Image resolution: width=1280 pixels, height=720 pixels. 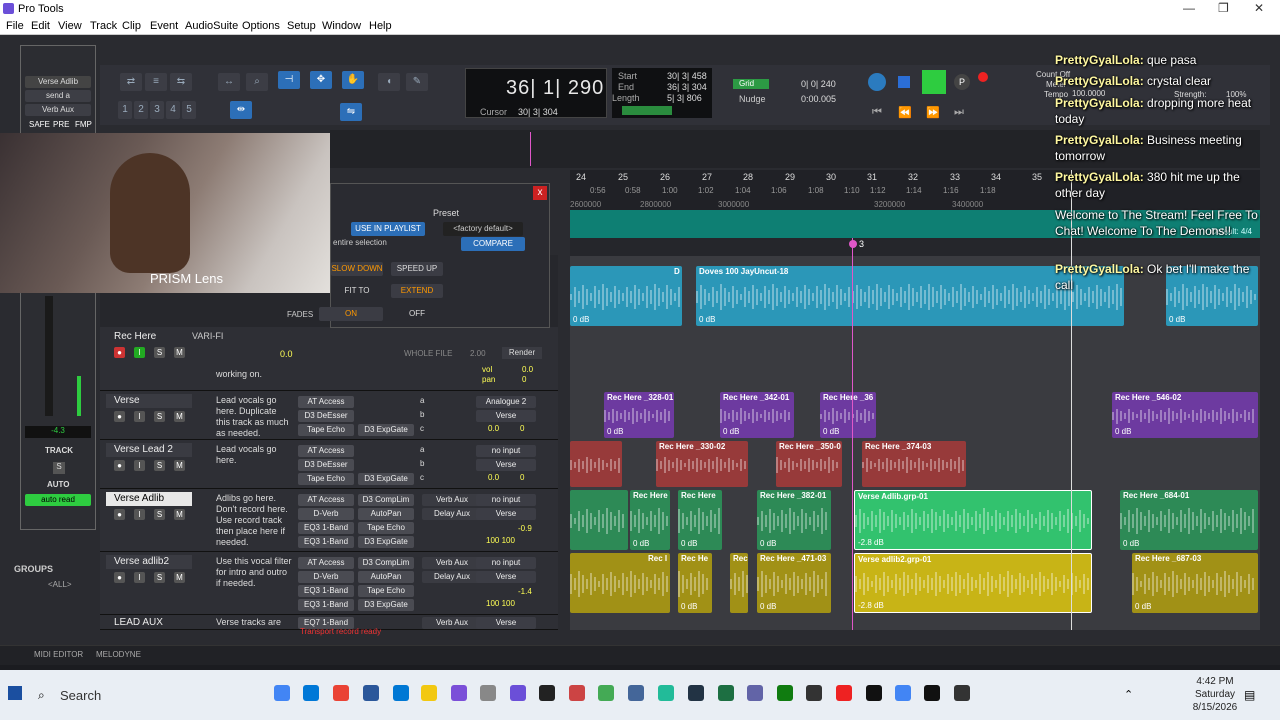 I want to click on vol-value: -1.4, so click(x=525, y=591).